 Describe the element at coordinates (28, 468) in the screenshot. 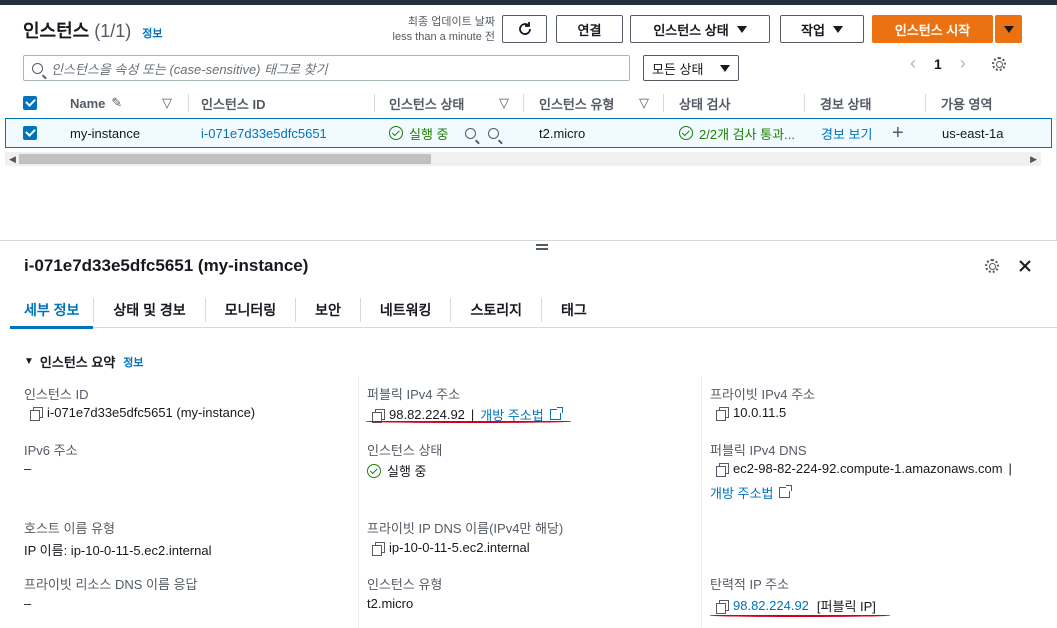

I see `ipv6-value: –` at that location.